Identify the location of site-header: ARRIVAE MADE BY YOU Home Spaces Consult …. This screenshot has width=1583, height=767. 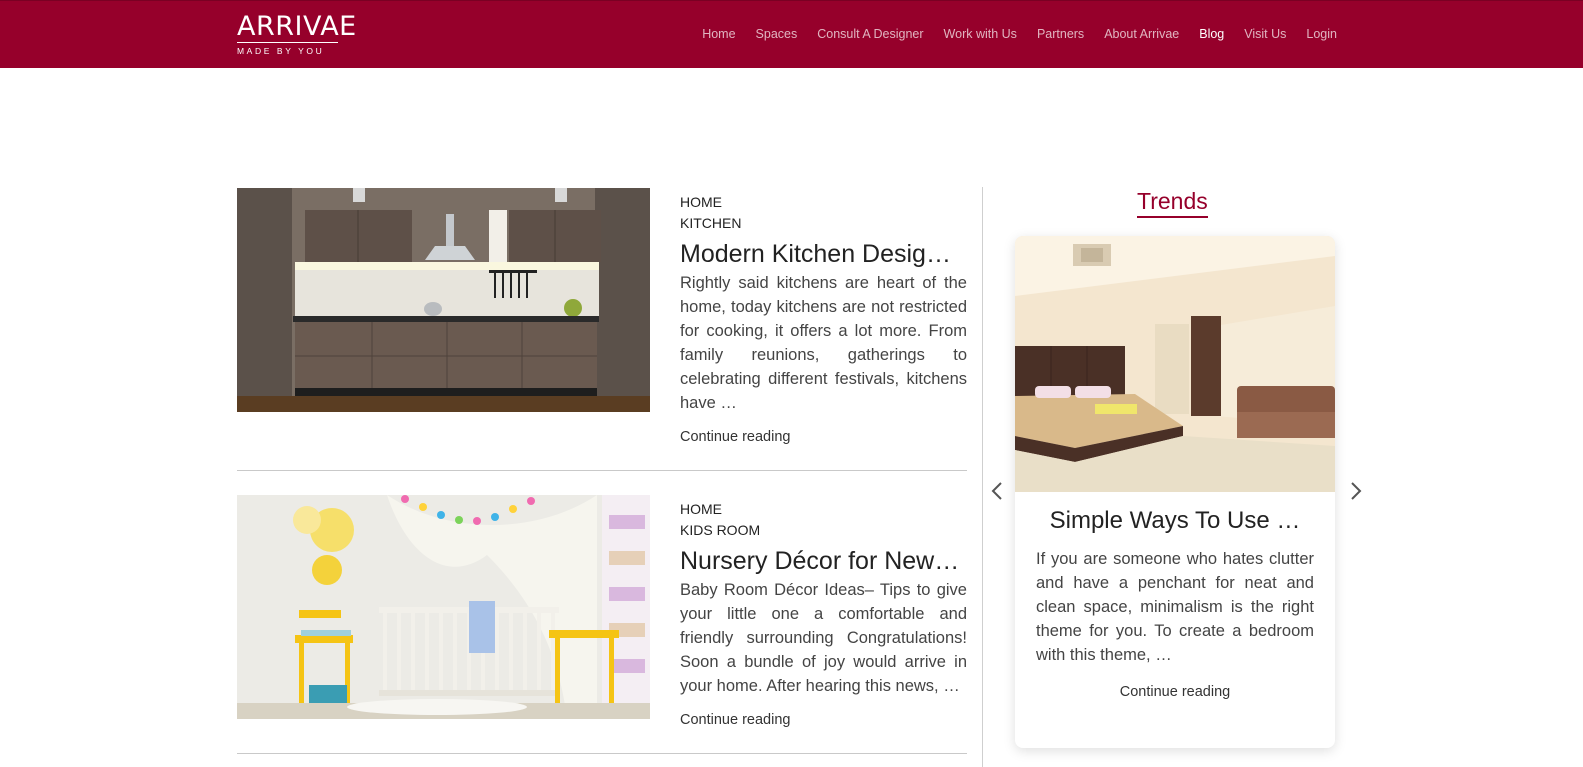
(791, 34).